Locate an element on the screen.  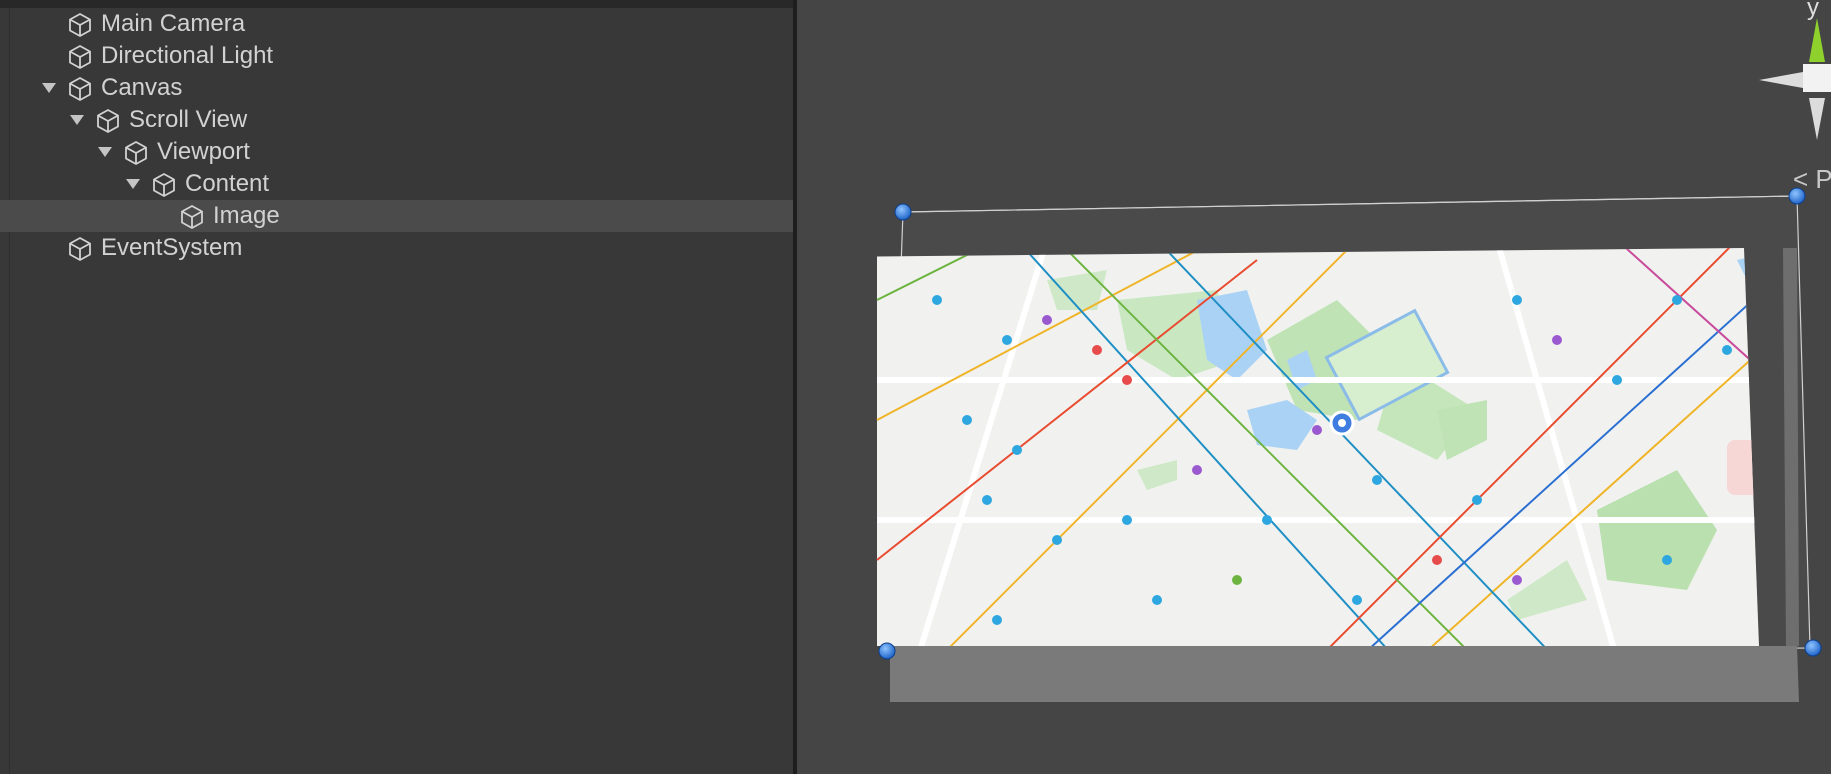
hierarchy-item-directional-light: Directional Light is located at coordinates (396, 56).